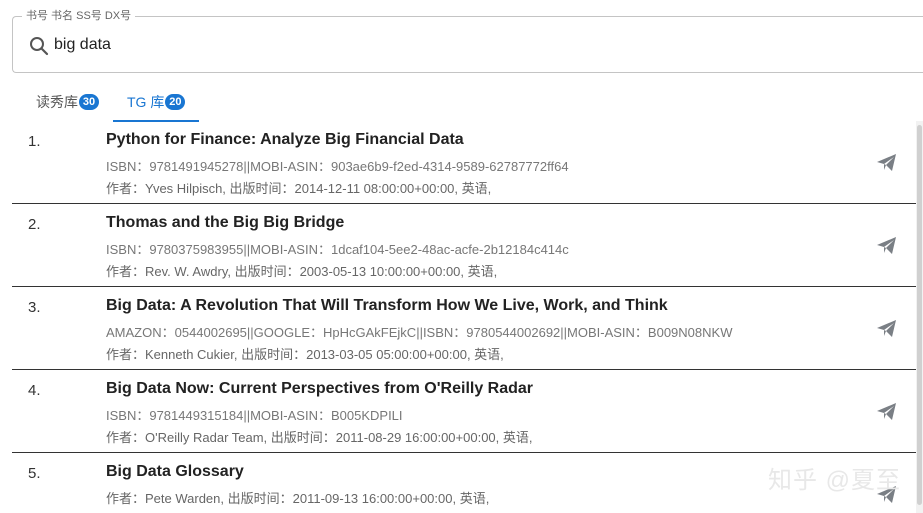 Image resolution: width=923 pixels, height=513 pixels. I want to click on search-input, so click(454, 45).